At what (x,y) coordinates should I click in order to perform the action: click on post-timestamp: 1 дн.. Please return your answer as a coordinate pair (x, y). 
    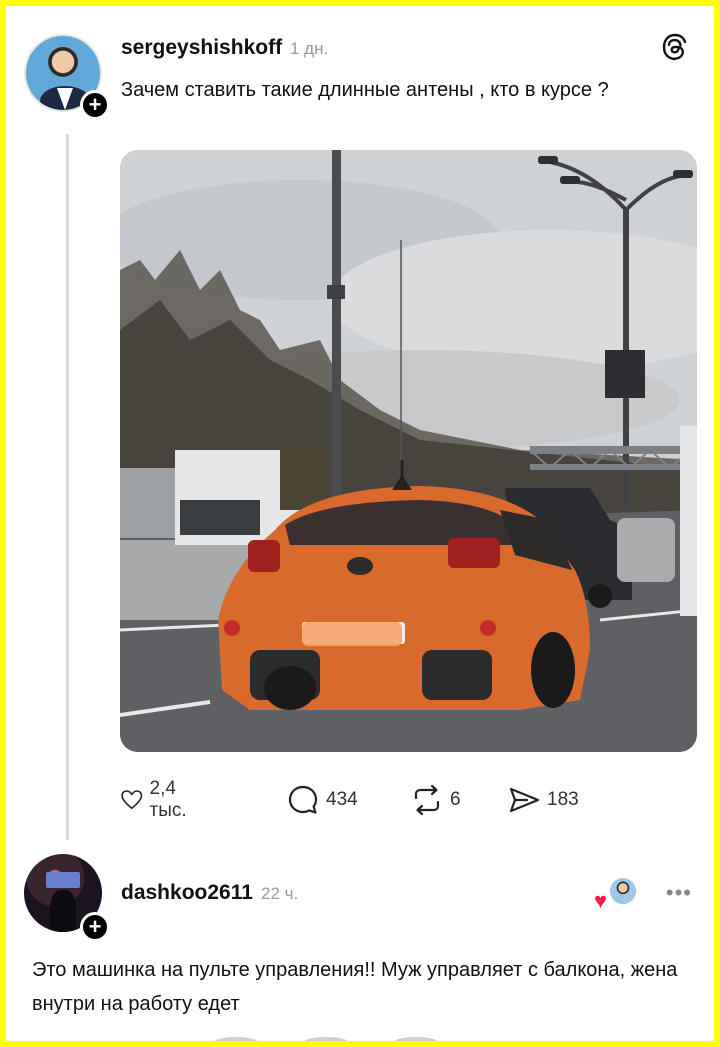
    Looking at the image, I should click on (309, 48).